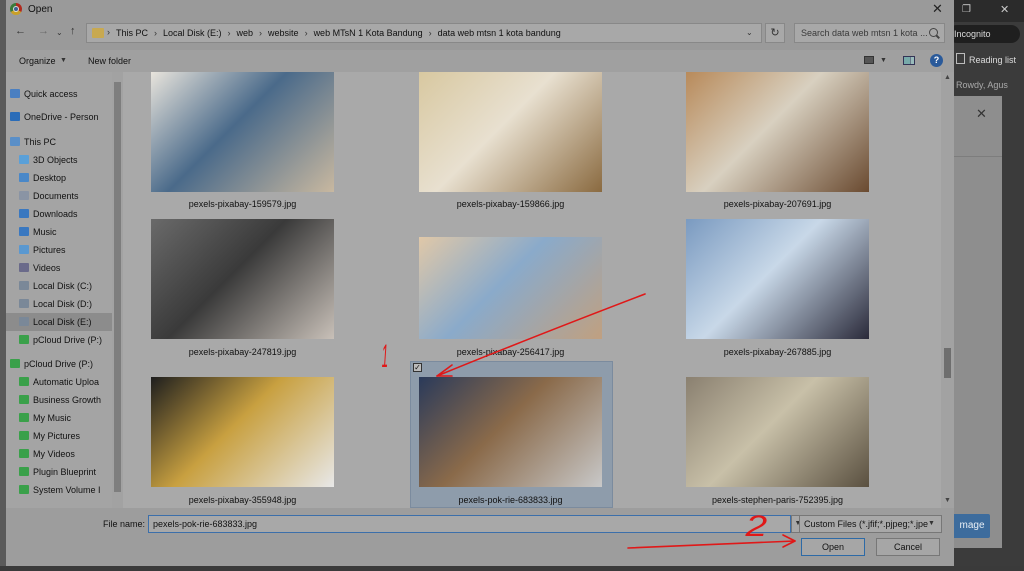  Describe the element at coordinates (777, 279) in the screenshot. I see `image-graduation-icon` at that location.